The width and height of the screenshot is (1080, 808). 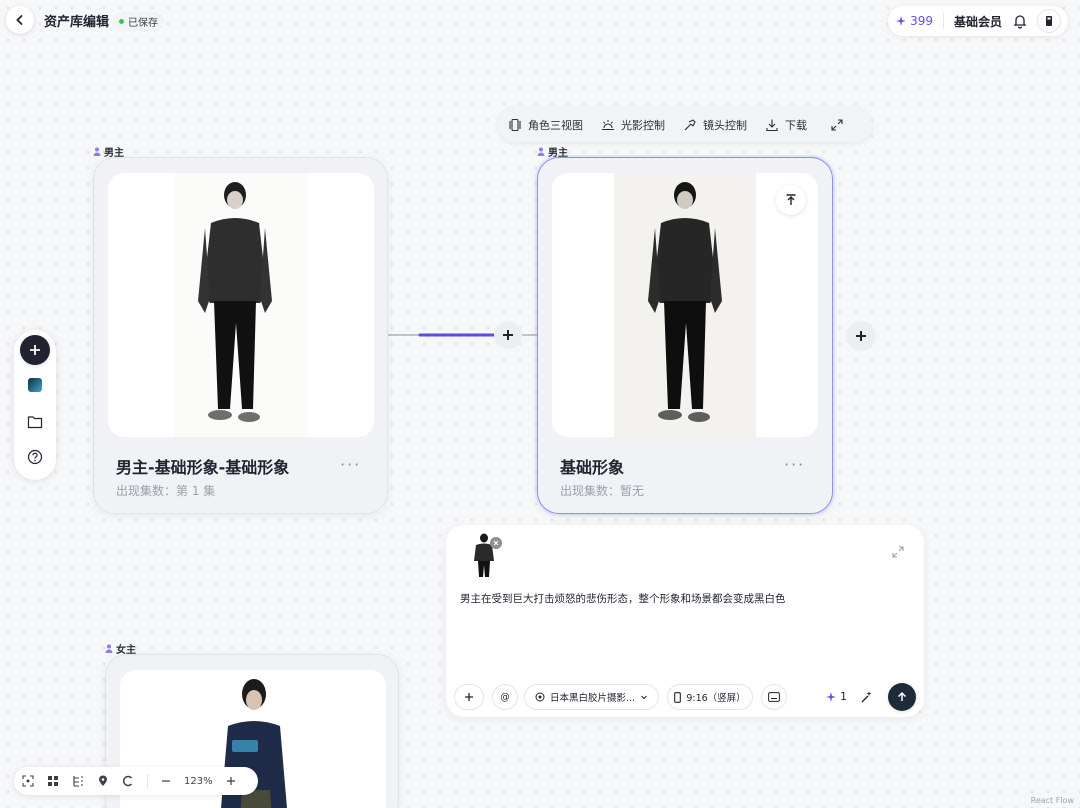 I want to click on remove-reference-button, so click(x=496, y=543).